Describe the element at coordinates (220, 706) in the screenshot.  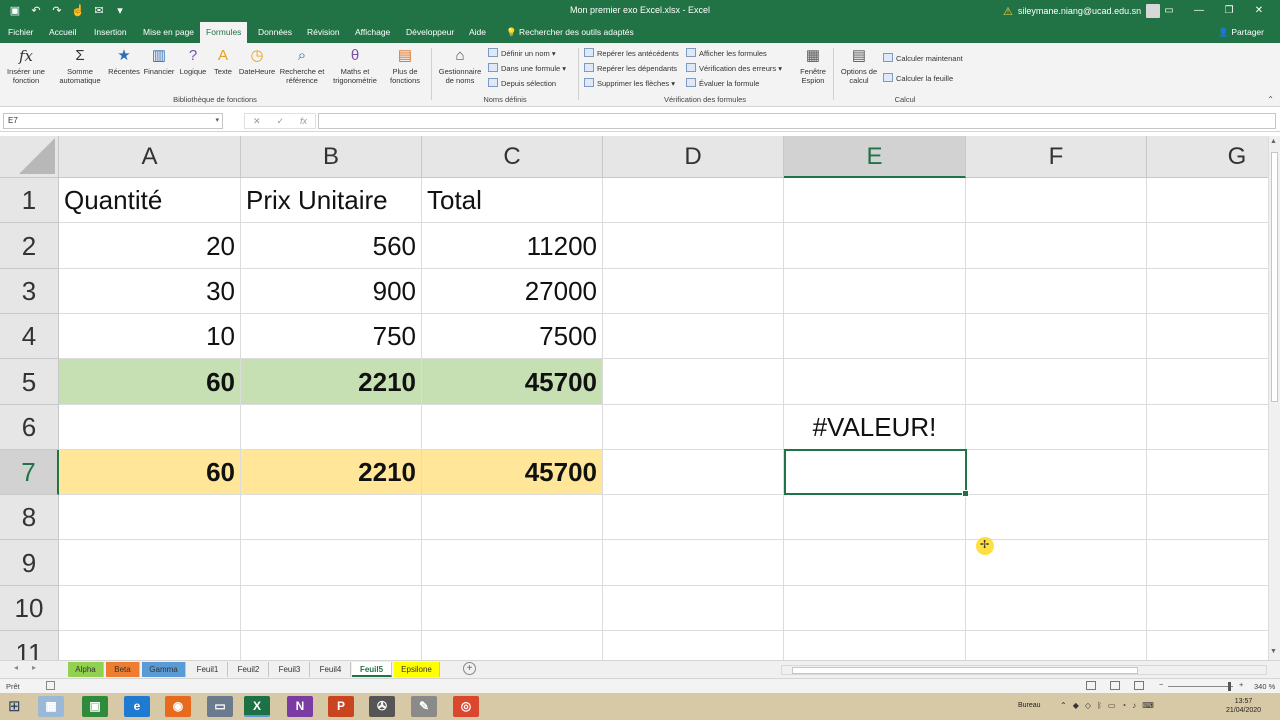
I see `computer-icon: ▭` at that location.